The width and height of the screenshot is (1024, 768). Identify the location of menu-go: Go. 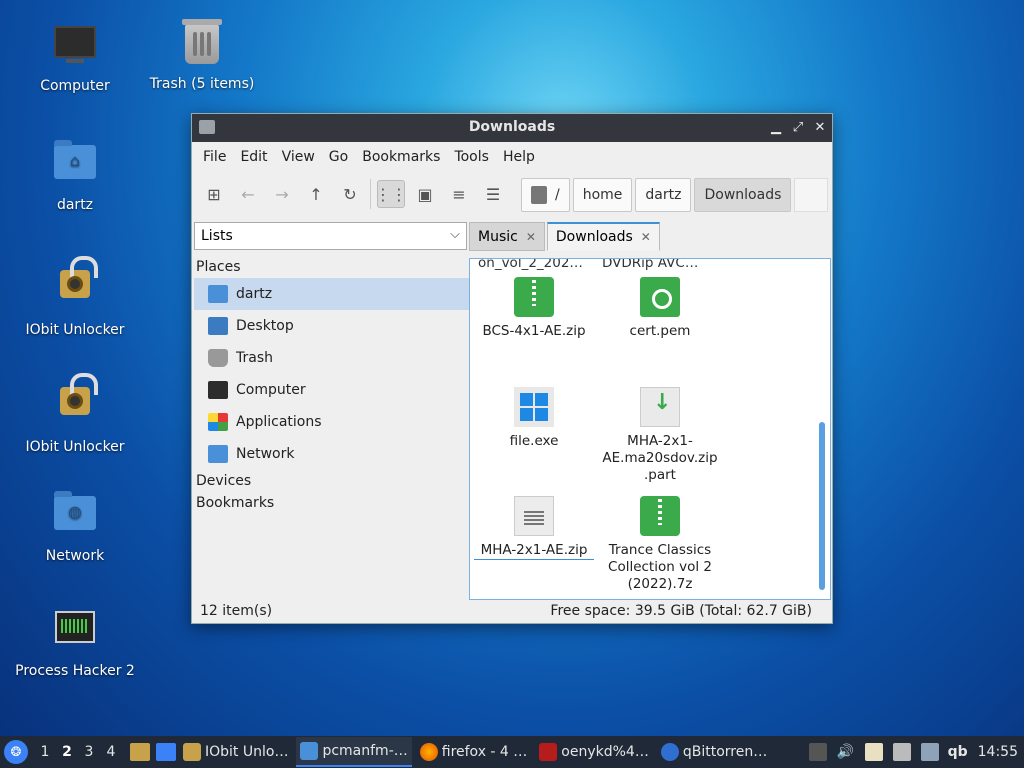
(338, 157).